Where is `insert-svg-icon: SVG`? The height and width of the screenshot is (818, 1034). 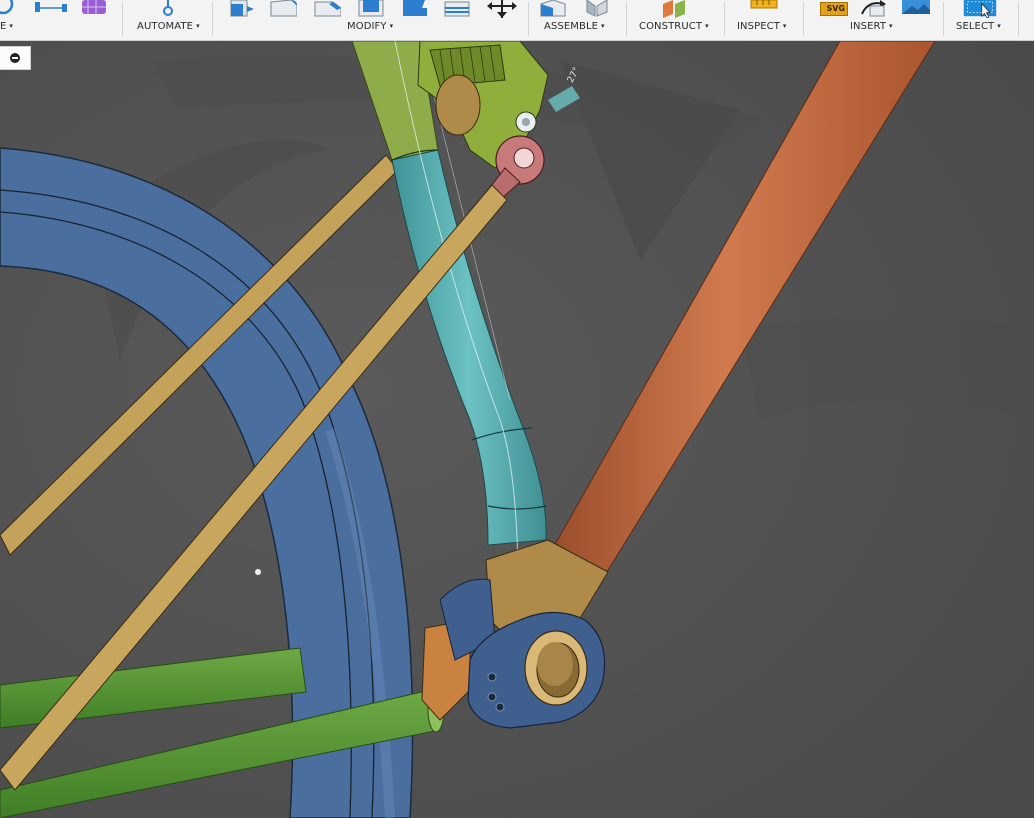 insert-svg-icon: SVG is located at coordinates (834, 9).